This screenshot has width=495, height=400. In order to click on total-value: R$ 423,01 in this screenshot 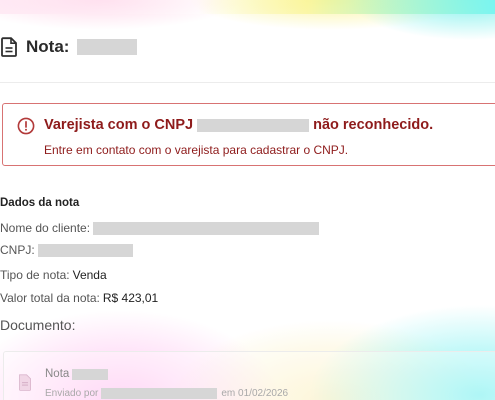, I will do `click(130, 298)`.